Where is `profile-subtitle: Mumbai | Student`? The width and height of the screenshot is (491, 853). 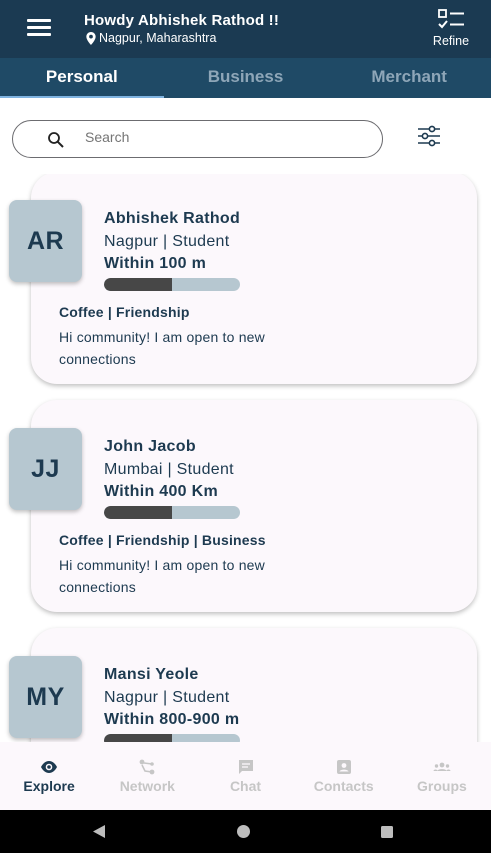
profile-subtitle: Mumbai | Student is located at coordinates (169, 469).